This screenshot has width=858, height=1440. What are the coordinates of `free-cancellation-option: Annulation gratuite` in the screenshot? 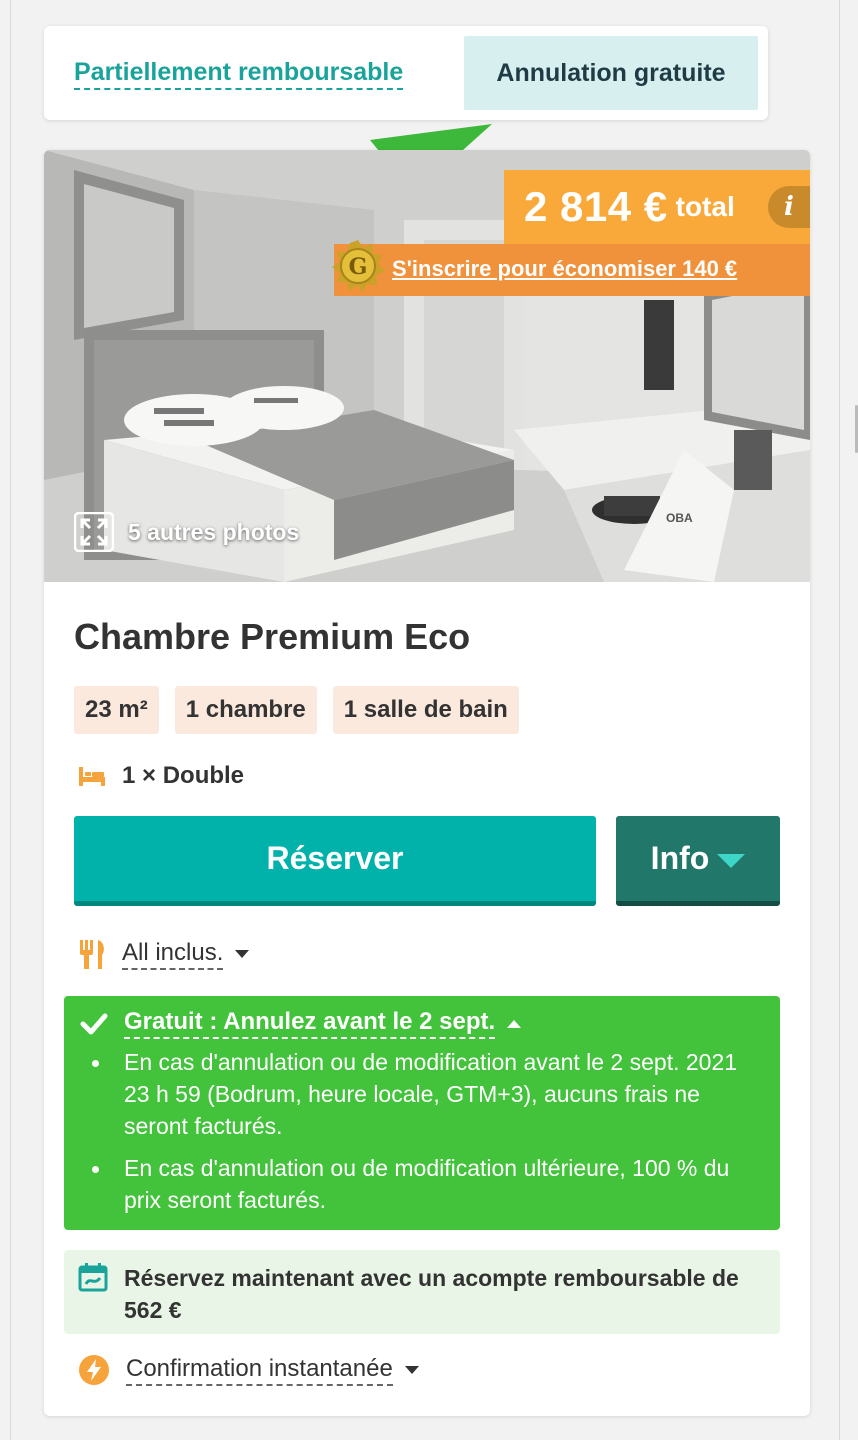 It's located at (611, 73).